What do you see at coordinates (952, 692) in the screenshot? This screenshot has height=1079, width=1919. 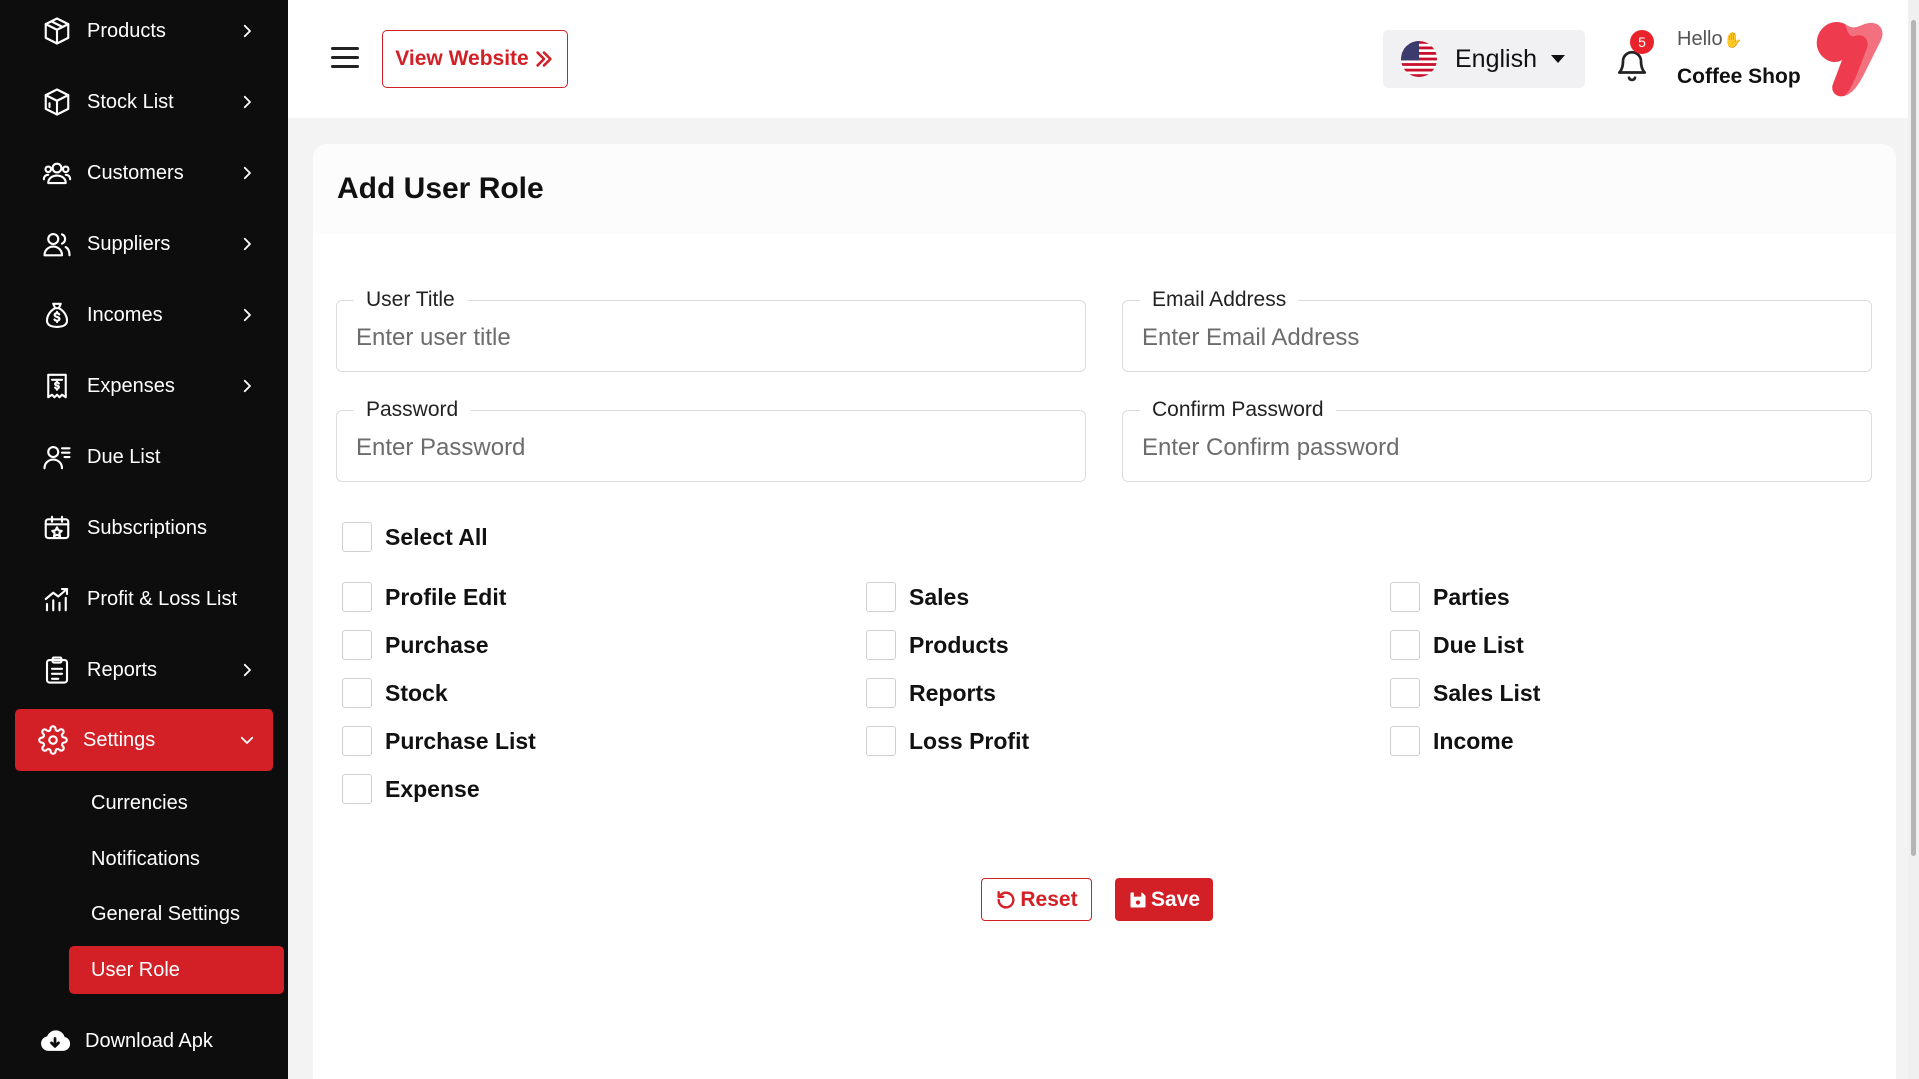 I see `checkbox-label: Reports` at bounding box center [952, 692].